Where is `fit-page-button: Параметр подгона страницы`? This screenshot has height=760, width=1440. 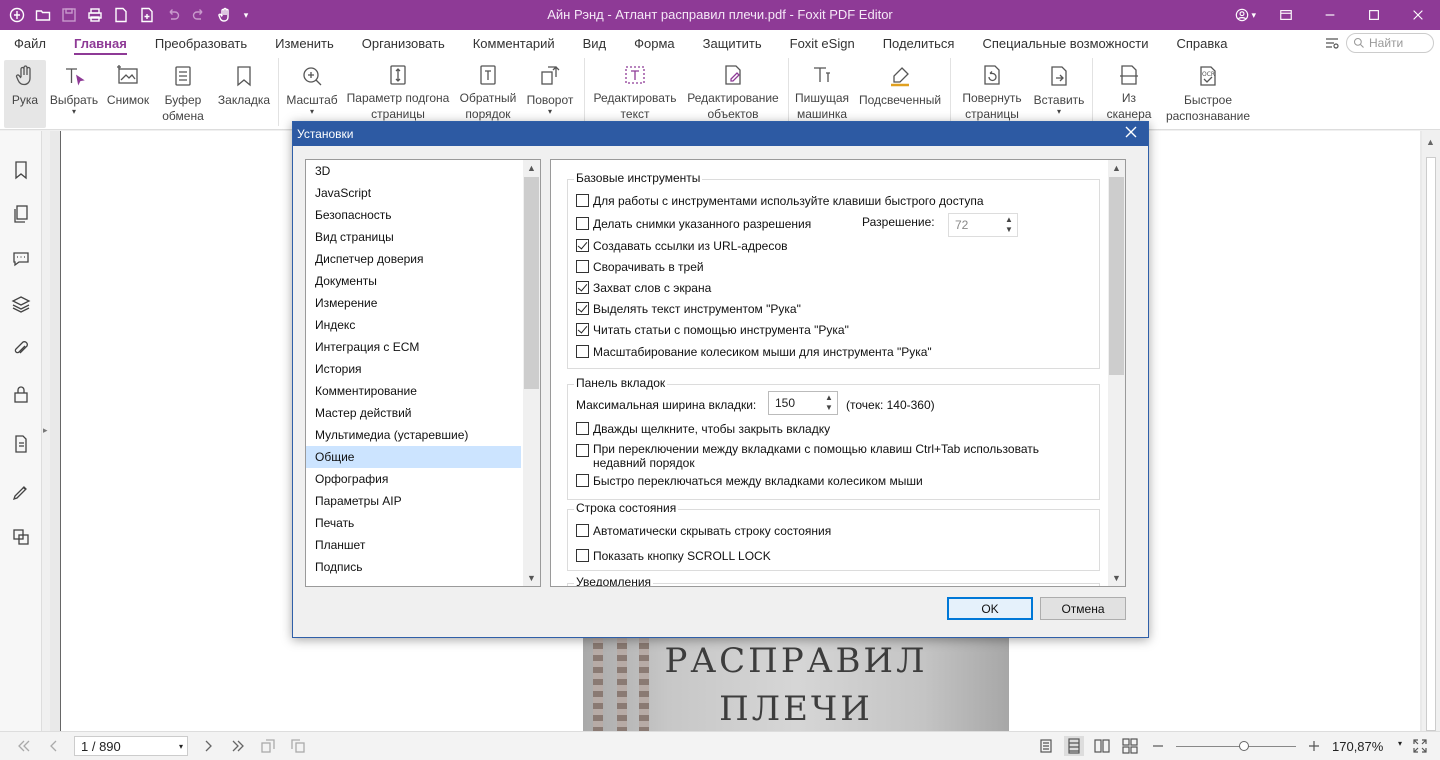 fit-page-button: Параметр подгона страницы is located at coordinates (398, 91).